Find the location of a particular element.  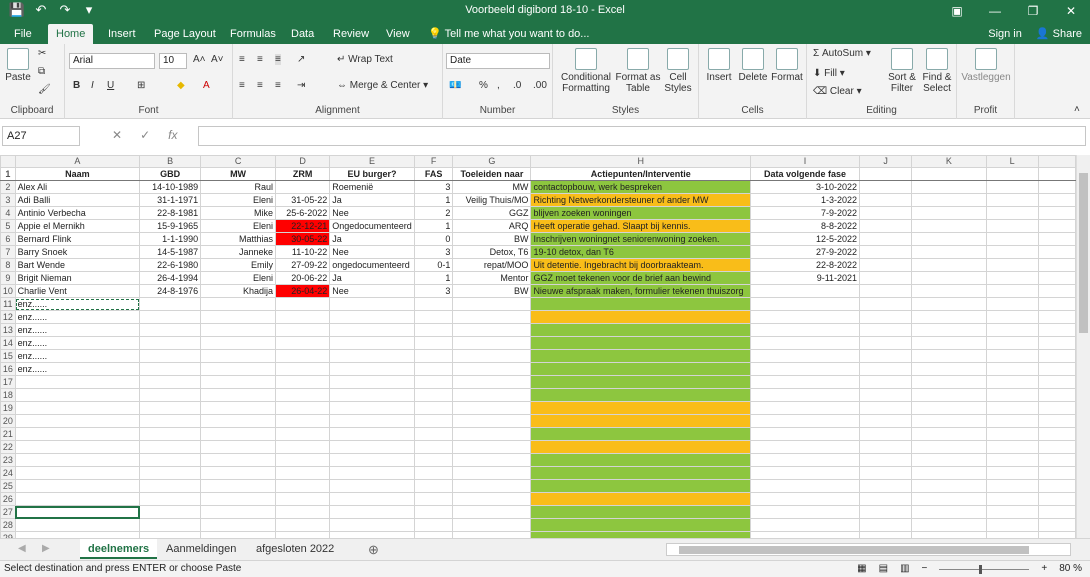

cut-icon: ✂ is located at coordinates (42, 53).